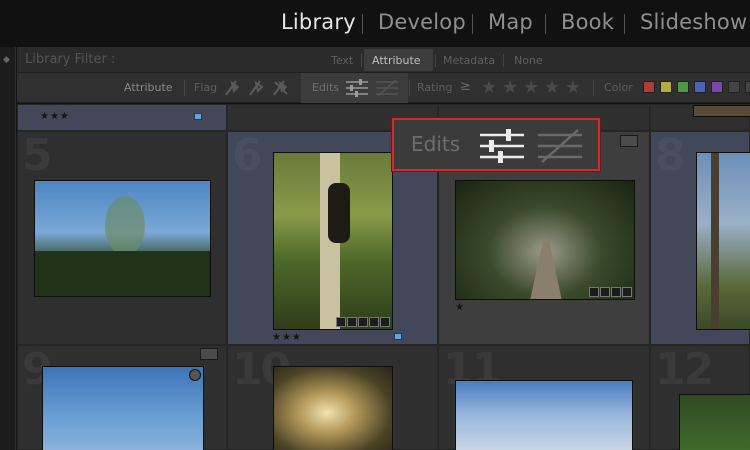  Describe the element at coordinates (8, 248) in the screenshot. I see `left-panel-edge: ◆` at that location.